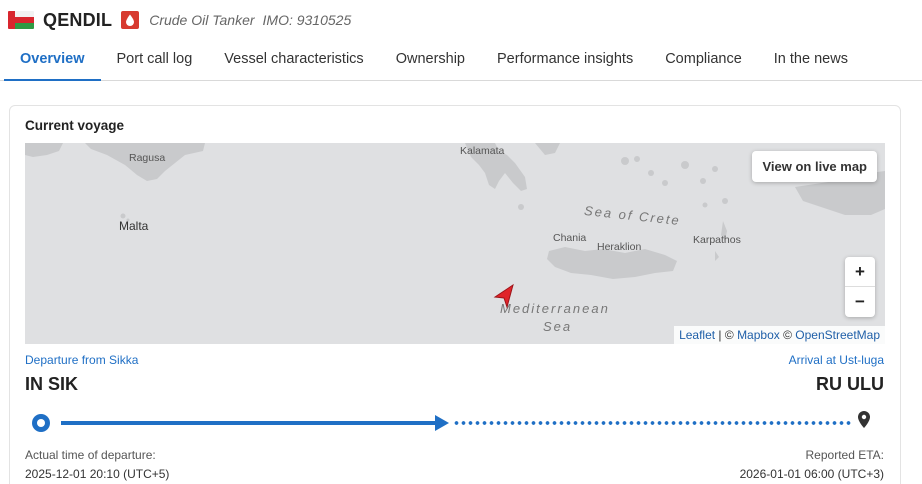  What do you see at coordinates (90, 455) in the screenshot?
I see `departure-time-label: Actual time of departure:` at bounding box center [90, 455].